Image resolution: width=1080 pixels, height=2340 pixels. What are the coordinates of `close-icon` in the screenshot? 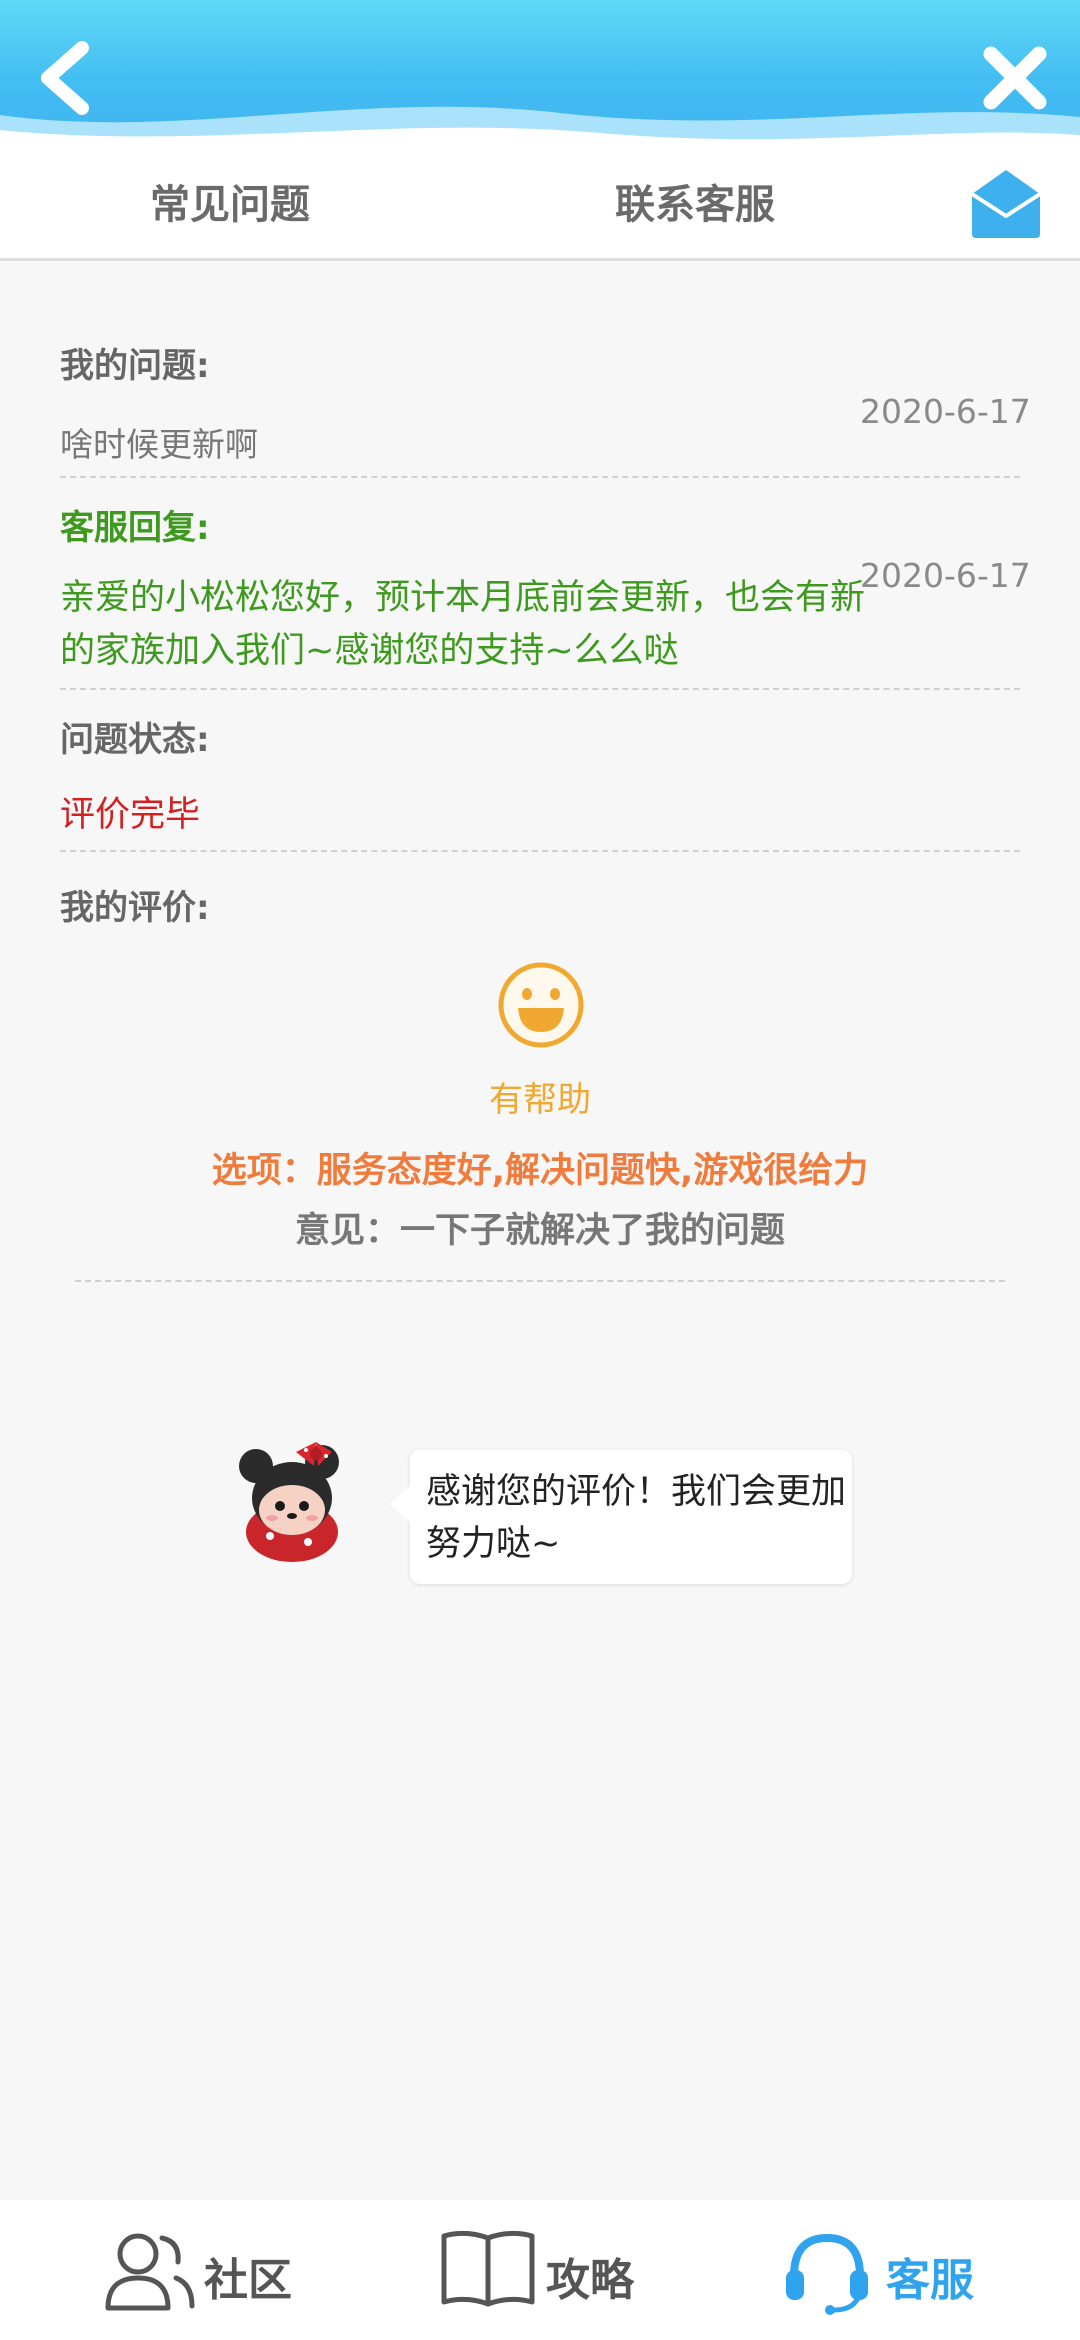 It's located at (1015, 78).